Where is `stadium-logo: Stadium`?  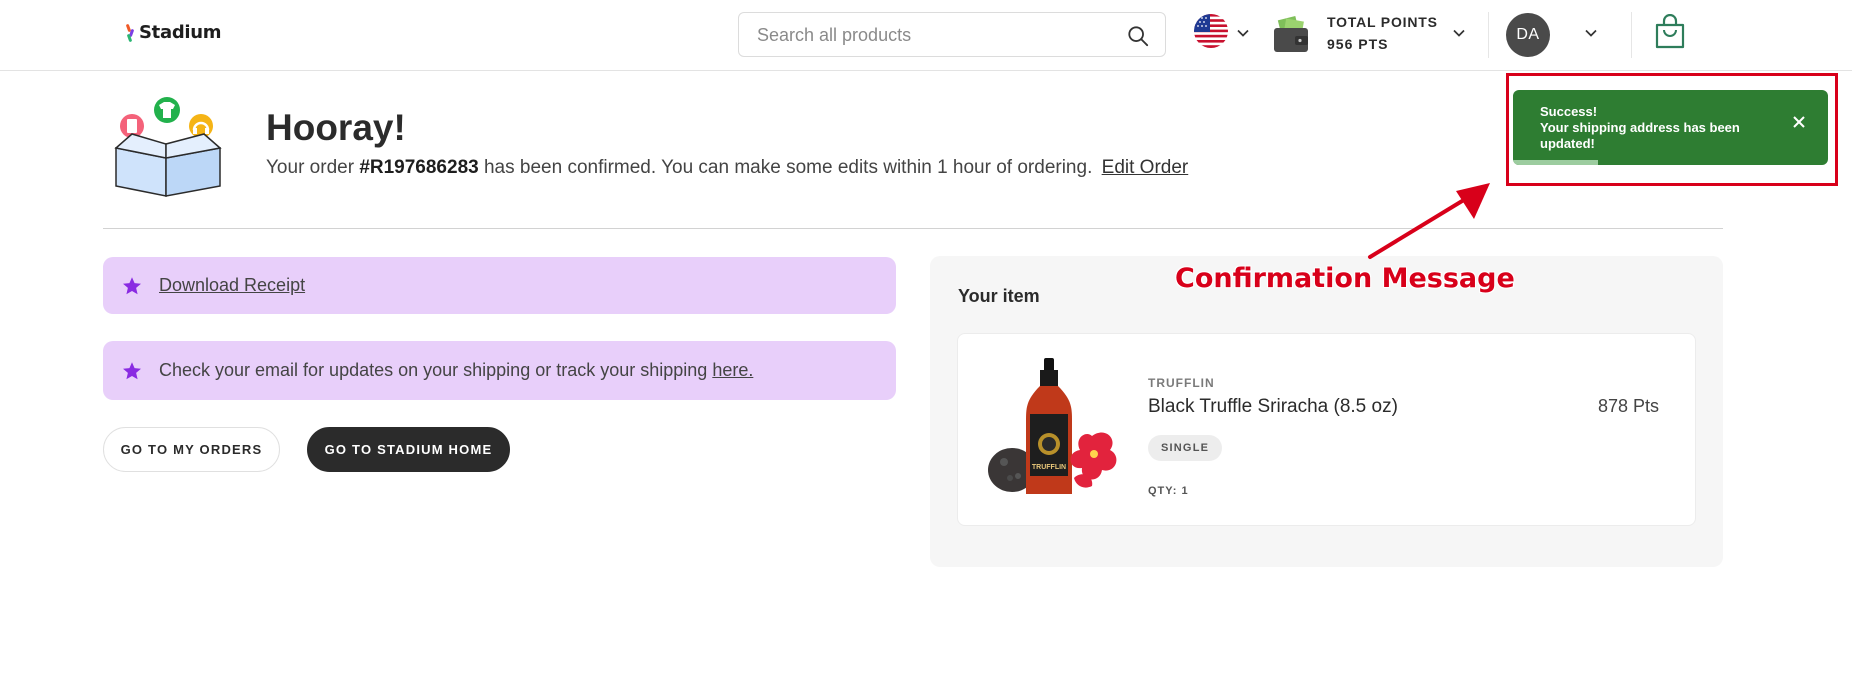
stadium-logo: Stadium is located at coordinates (173, 32).